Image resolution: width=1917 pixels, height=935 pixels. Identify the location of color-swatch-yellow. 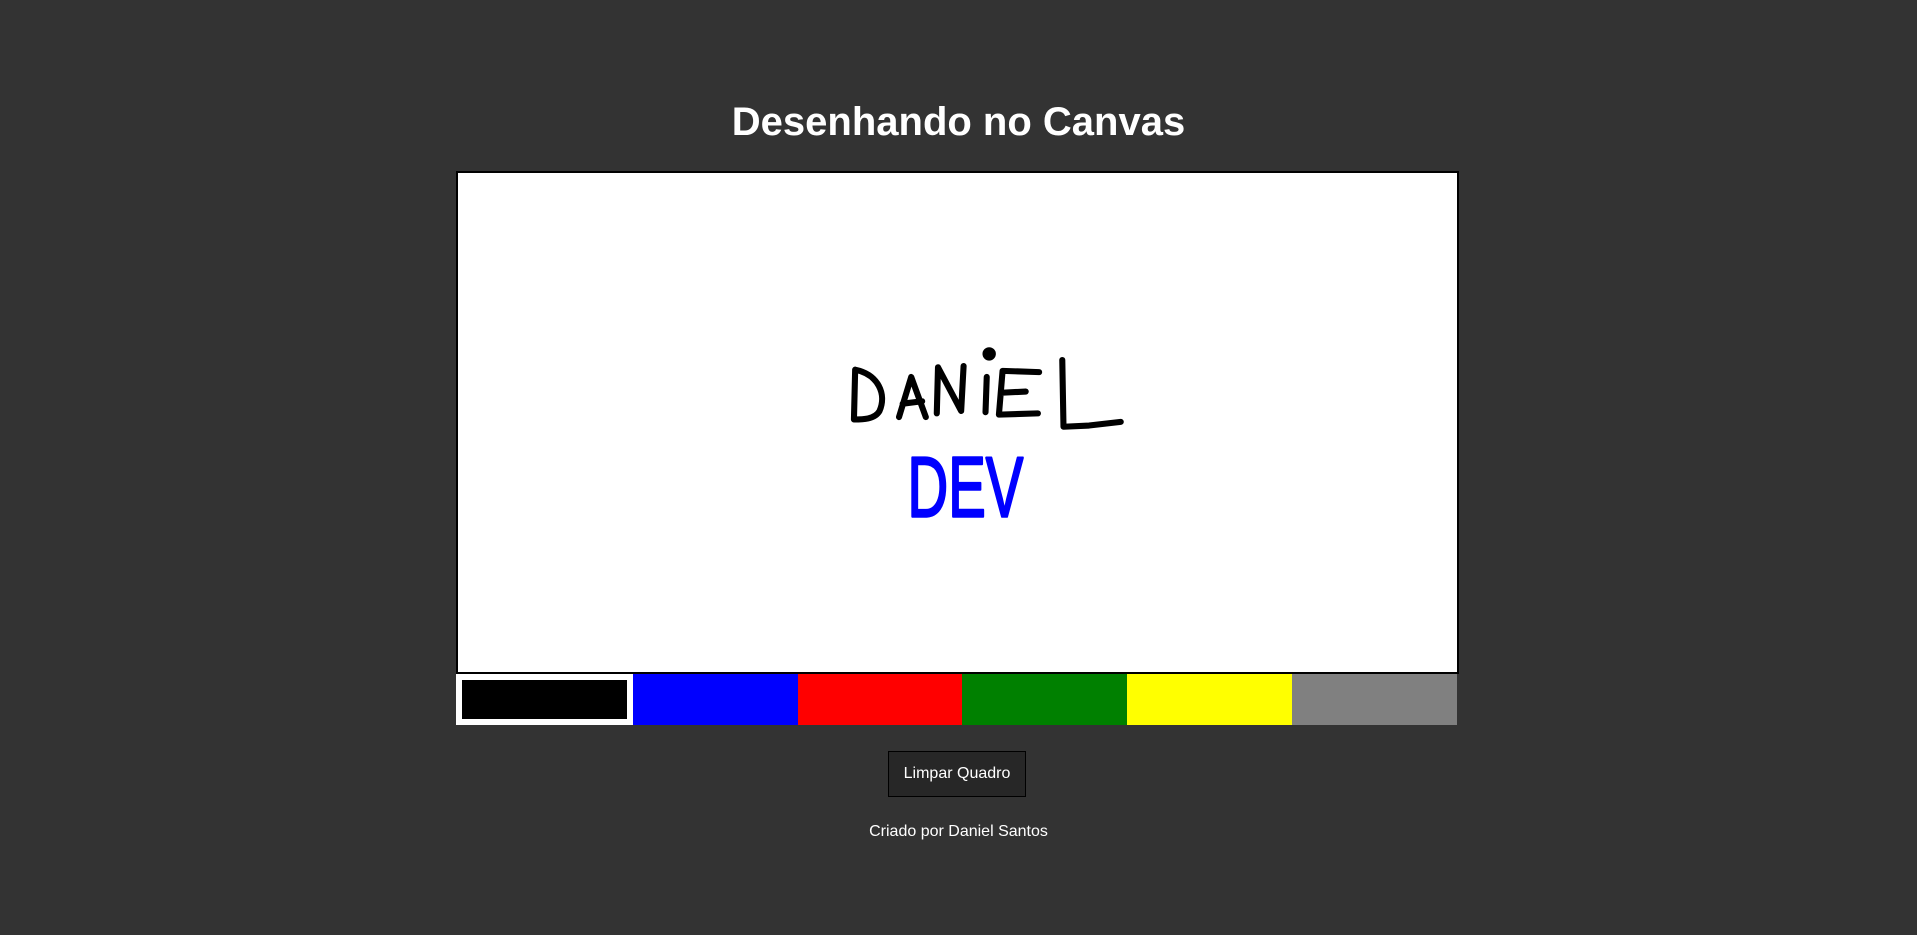
(1209, 699).